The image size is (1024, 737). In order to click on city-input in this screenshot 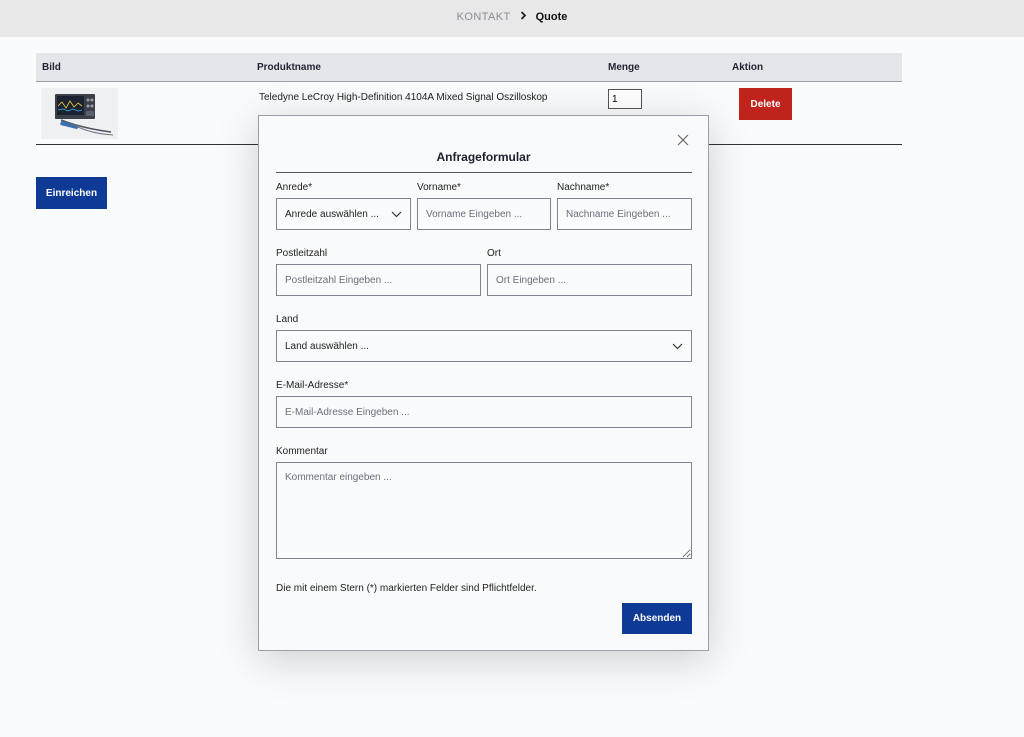, I will do `click(589, 280)`.